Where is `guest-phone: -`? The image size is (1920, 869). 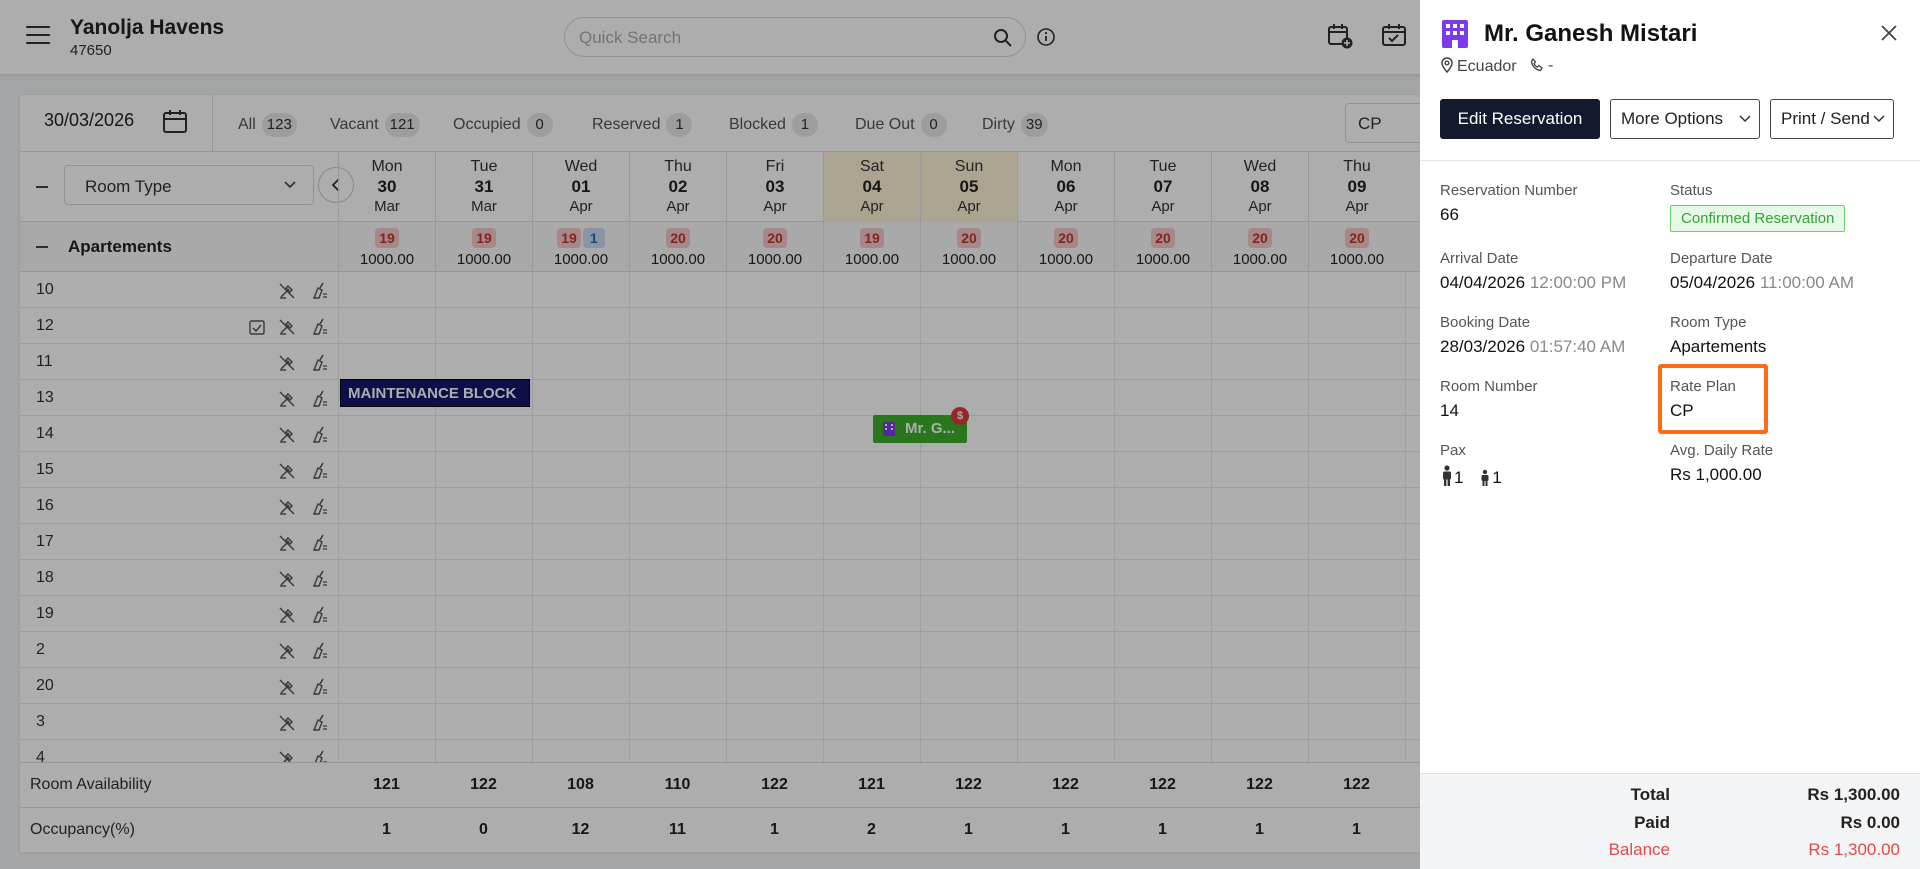
guest-phone: - is located at coordinates (1541, 66).